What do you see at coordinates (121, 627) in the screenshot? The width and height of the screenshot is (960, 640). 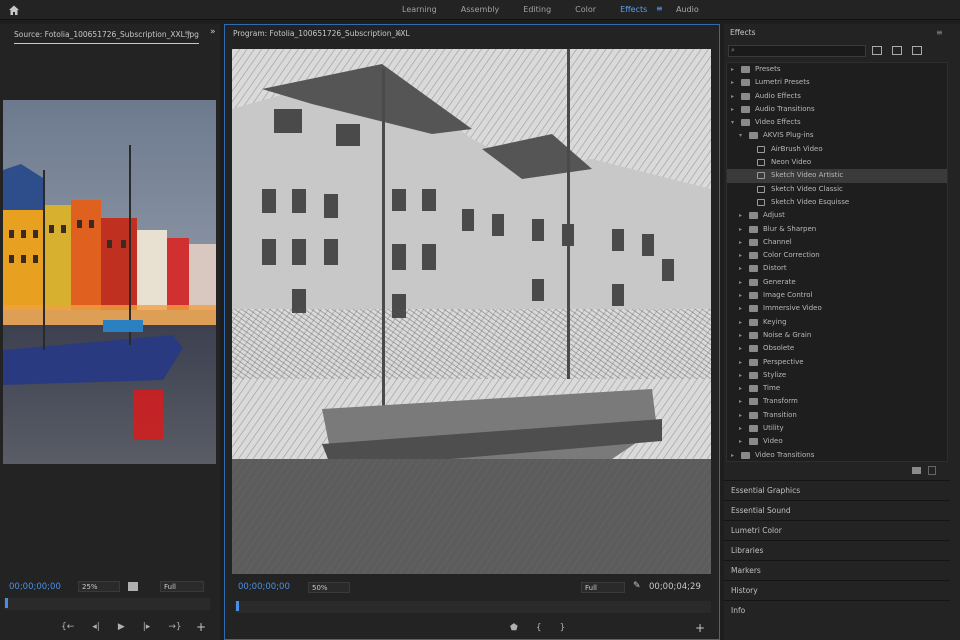 I see `play-icon: ▶` at bounding box center [121, 627].